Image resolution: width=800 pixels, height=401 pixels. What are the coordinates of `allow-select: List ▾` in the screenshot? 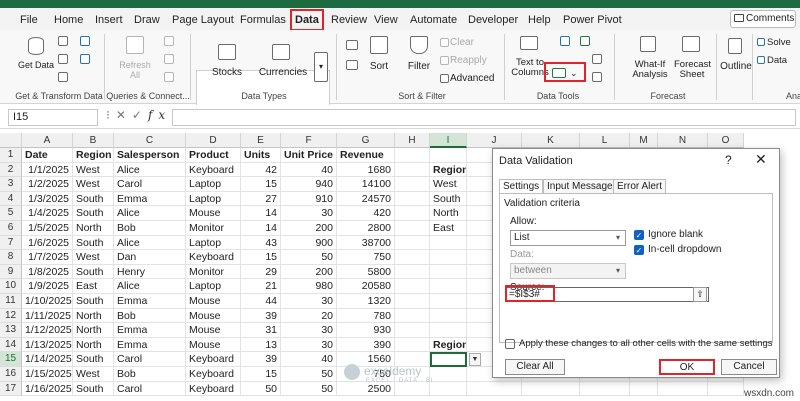 It's located at (568, 238).